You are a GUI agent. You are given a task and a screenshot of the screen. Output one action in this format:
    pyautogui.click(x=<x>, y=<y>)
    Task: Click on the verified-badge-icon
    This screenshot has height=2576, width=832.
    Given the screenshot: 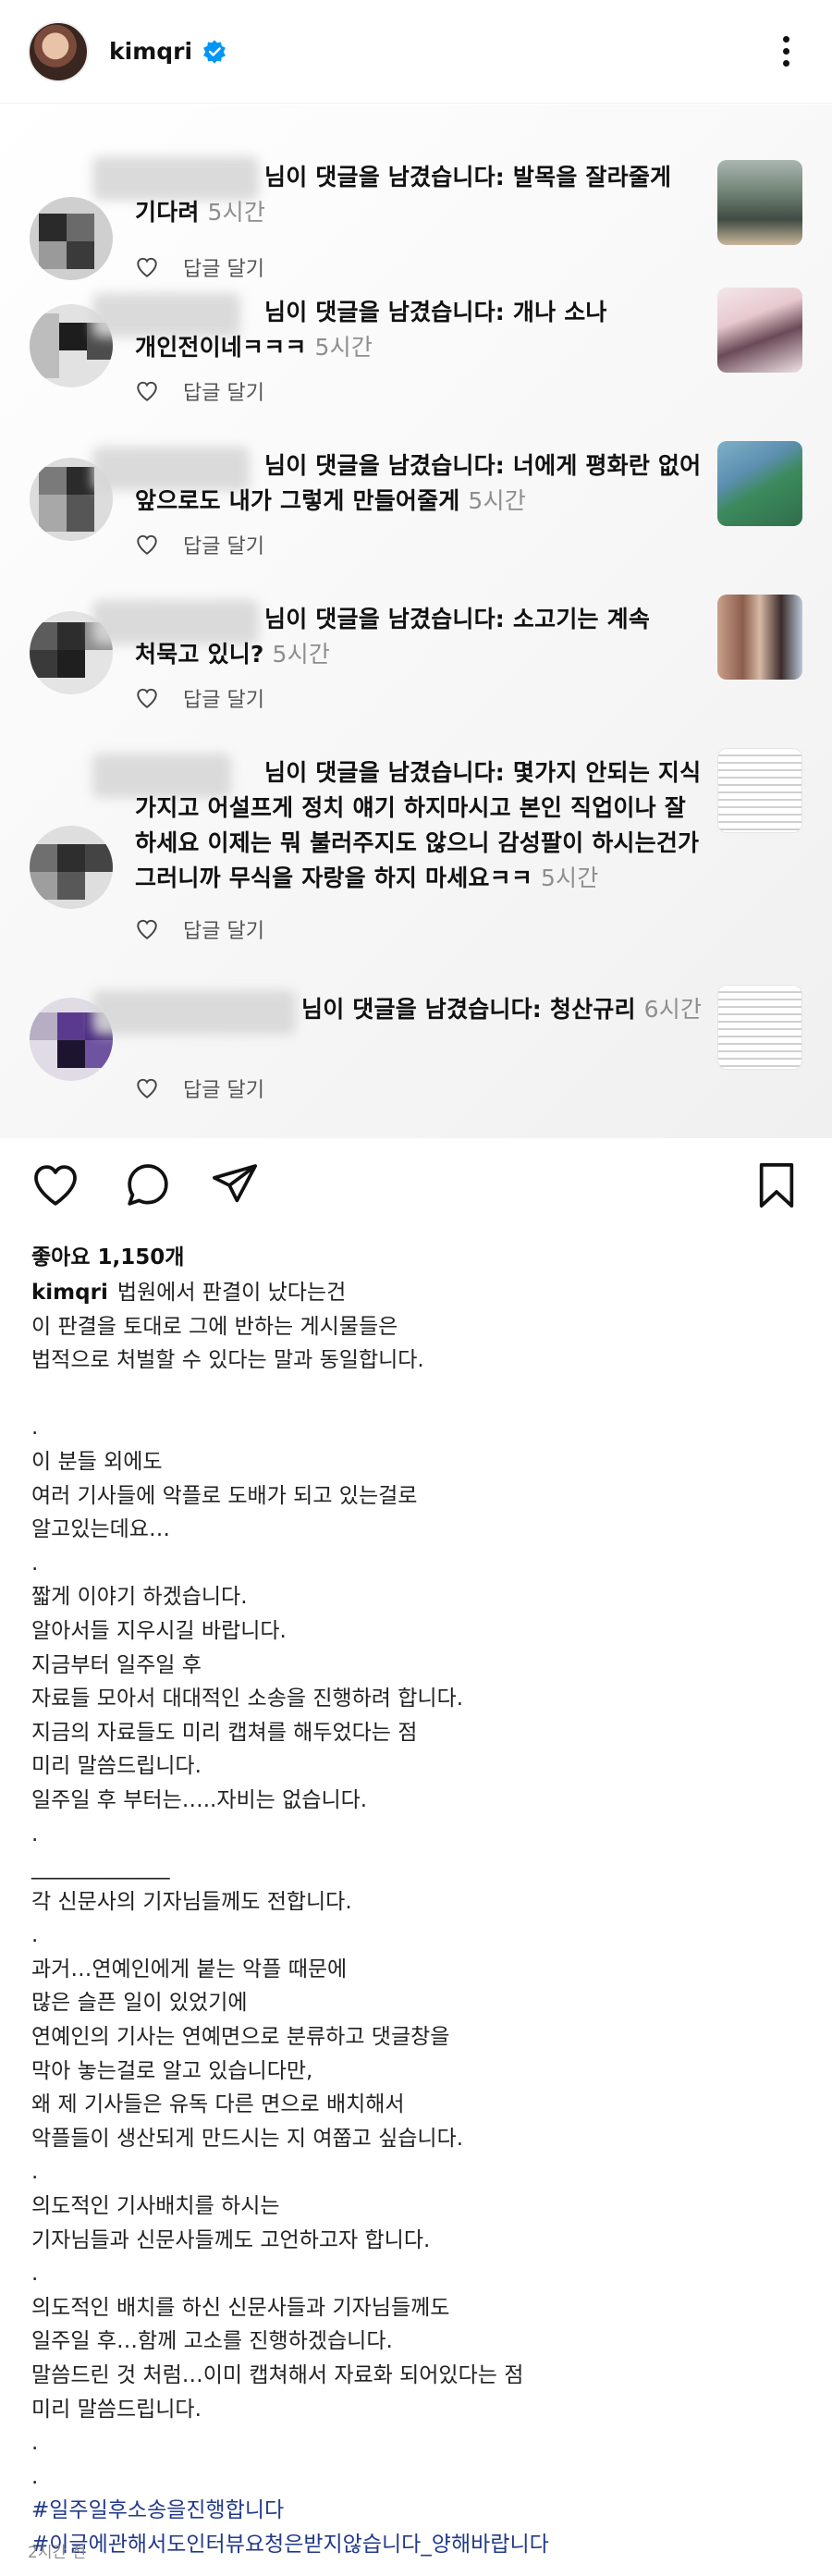 What is the action you would take?
    pyautogui.click(x=214, y=51)
    